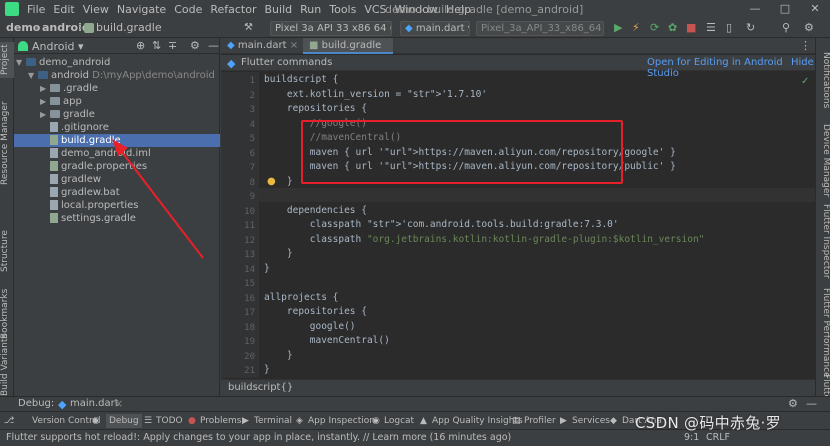 Image resolution: width=830 pixels, height=446 pixels. Describe the element at coordinates (540, 421) in the screenshot. I see `tab-profiler: Profiler` at that location.